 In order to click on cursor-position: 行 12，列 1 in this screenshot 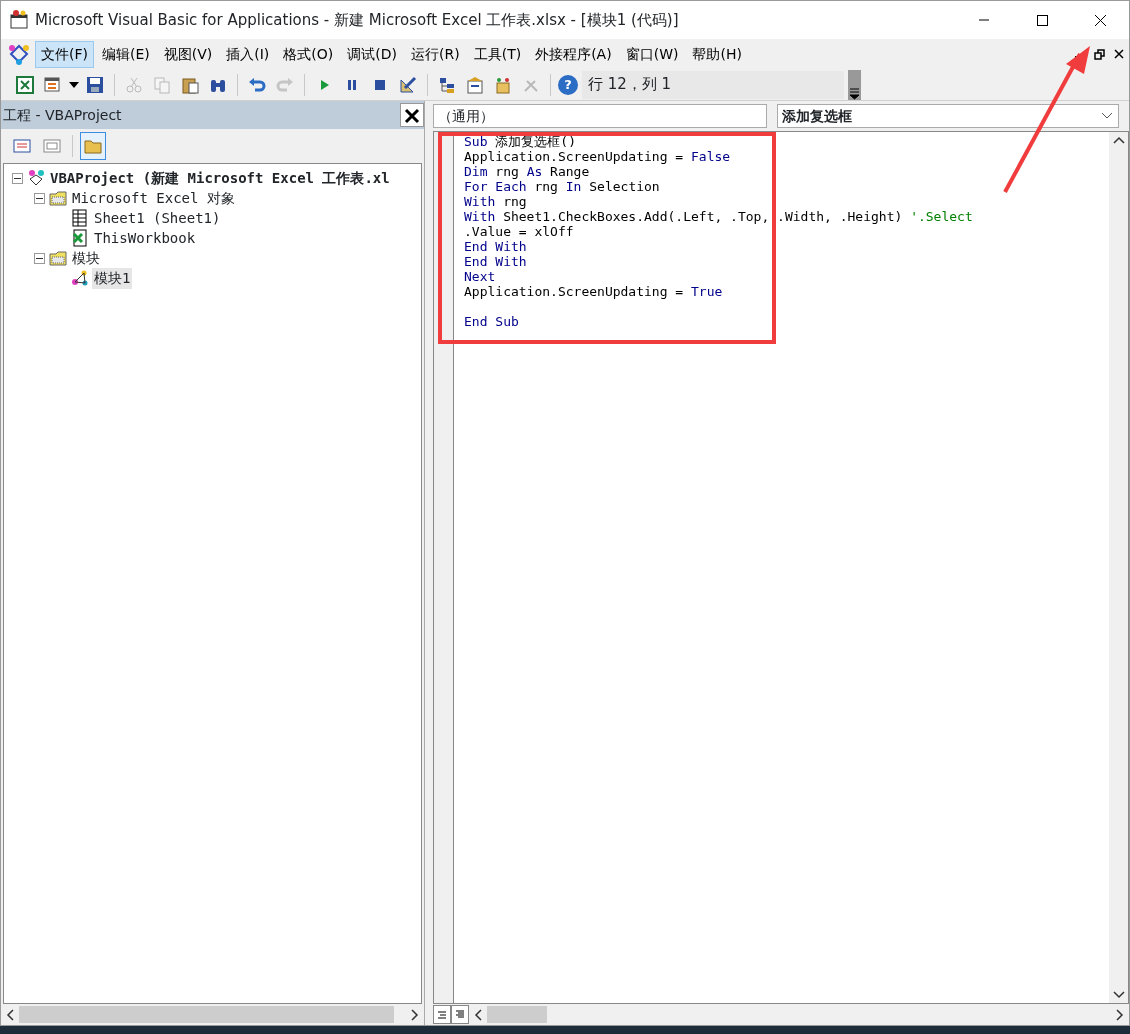, I will do `click(713, 84)`.